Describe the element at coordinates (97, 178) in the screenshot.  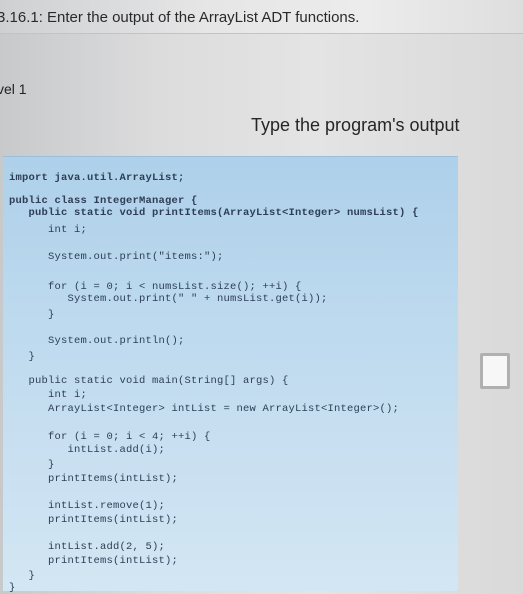
I see `code-line: import java.util.ArrayList;` at that location.